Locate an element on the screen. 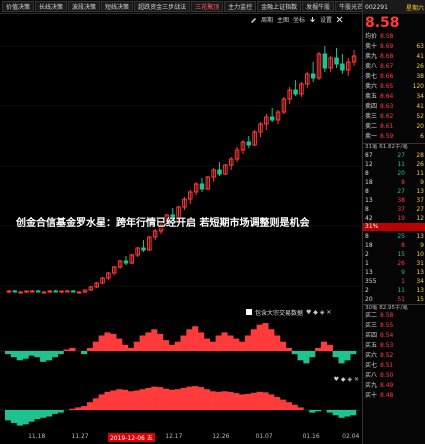 This screenshot has width=425, height=444. settings-button: 设置 is located at coordinates (326, 19).